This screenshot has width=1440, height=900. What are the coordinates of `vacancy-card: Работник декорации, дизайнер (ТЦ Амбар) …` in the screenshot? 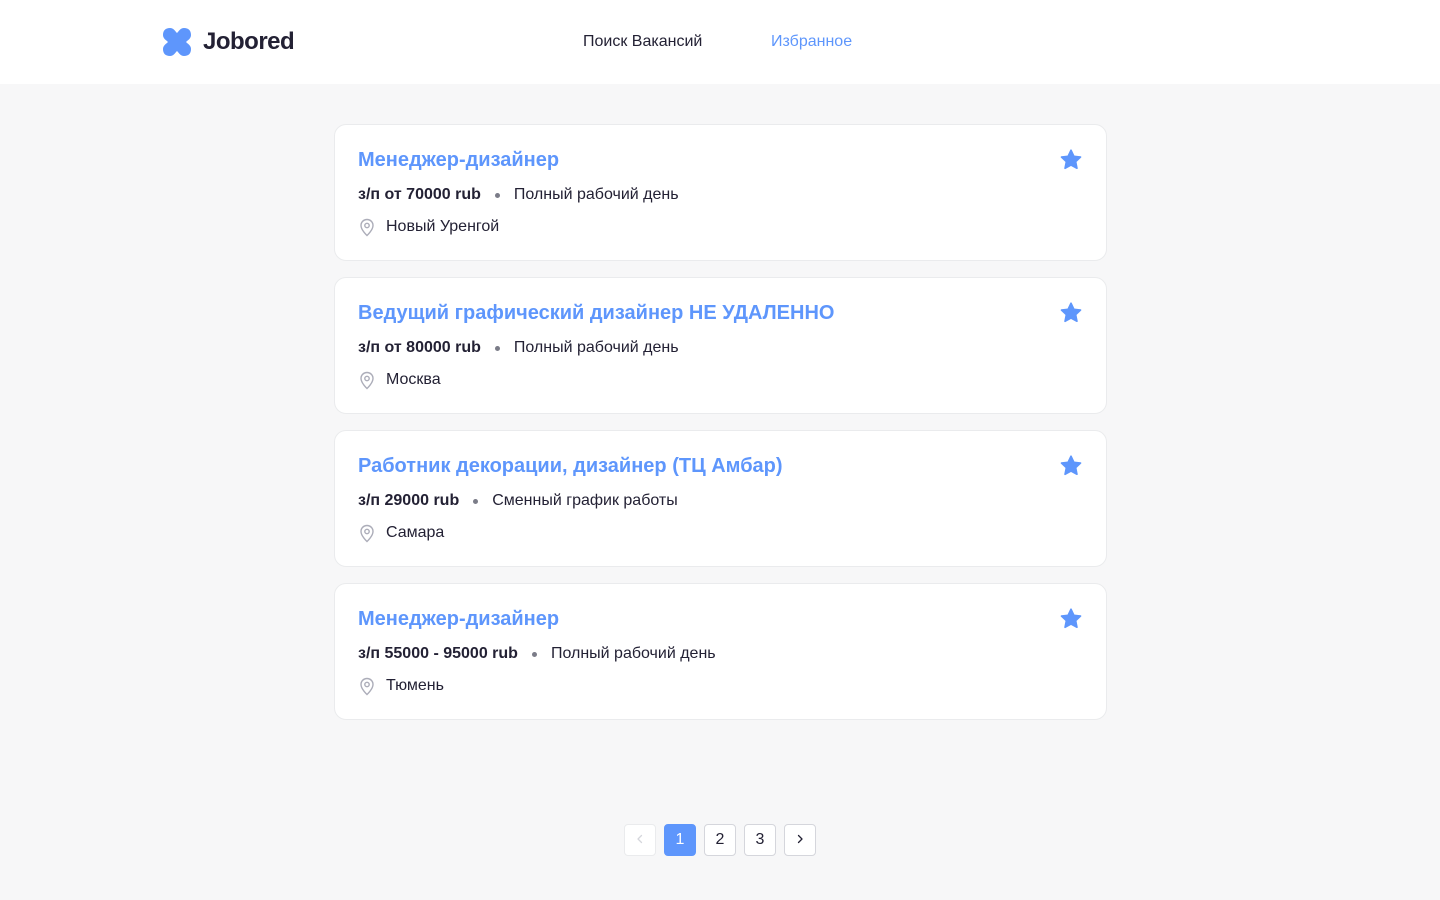 It's located at (720, 498).